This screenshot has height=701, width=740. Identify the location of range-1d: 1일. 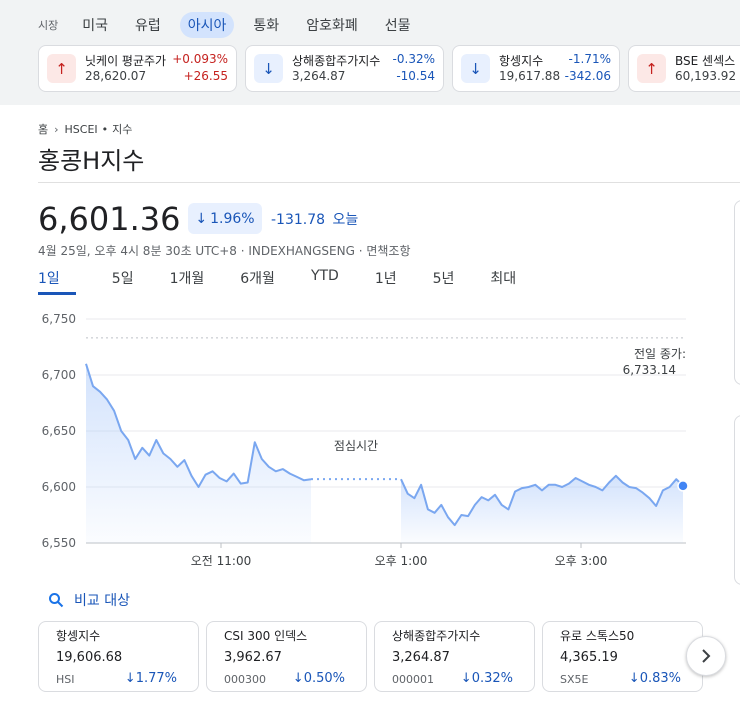
(57, 281).